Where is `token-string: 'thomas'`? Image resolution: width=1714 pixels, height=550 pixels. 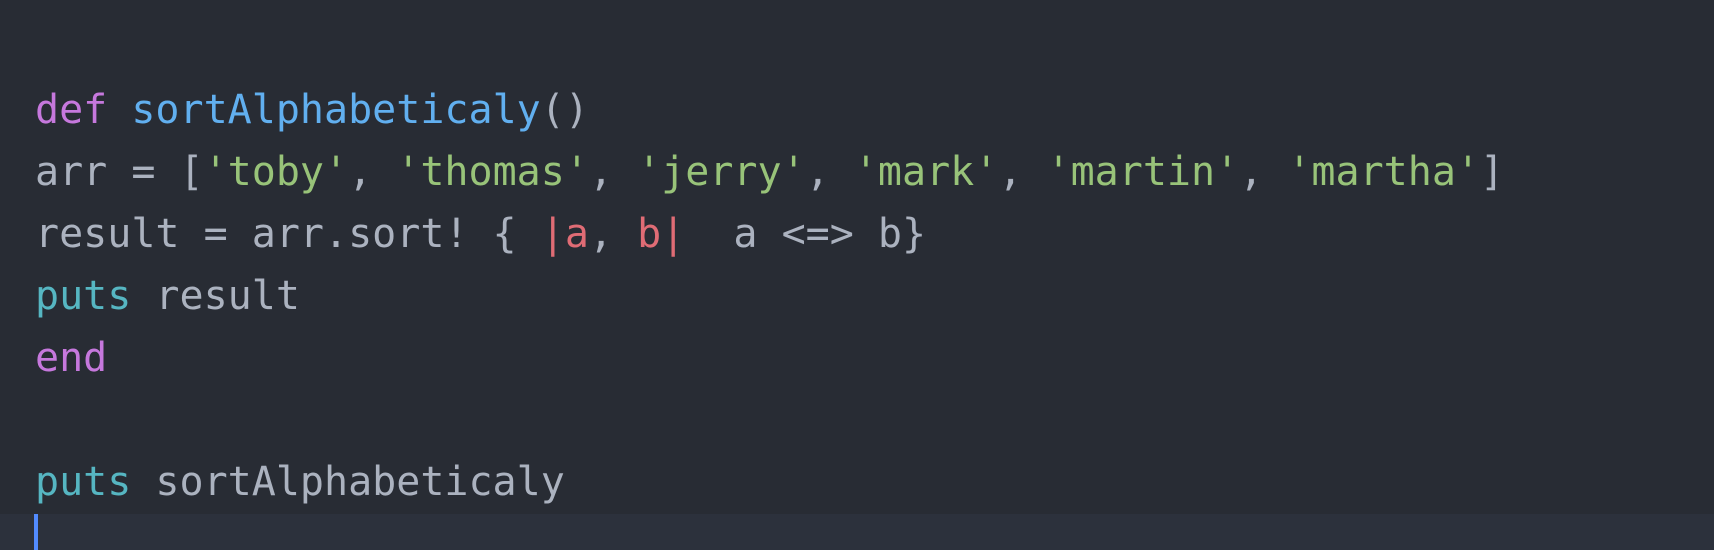 token-string: 'thomas' is located at coordinates (492, 172).